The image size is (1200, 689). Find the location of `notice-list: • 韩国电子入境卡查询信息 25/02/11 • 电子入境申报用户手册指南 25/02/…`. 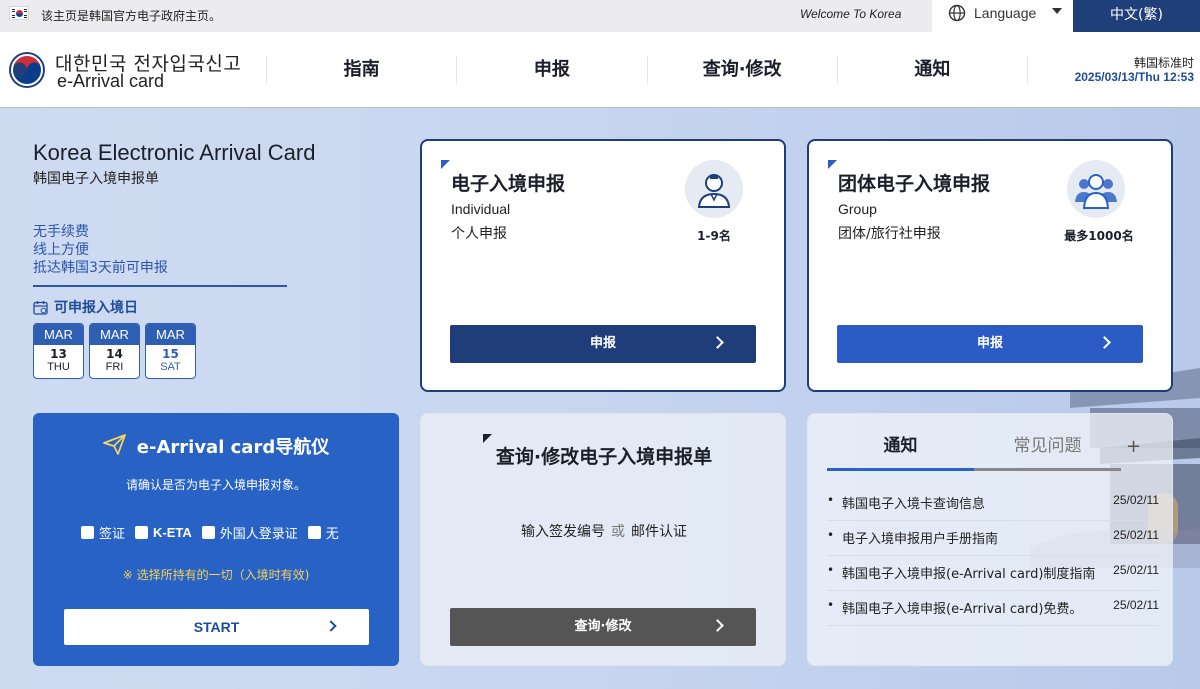

notice-list: • 韩国电子入境卡查询信息 25/02/11 • 电子入境申报用户手册指南 25/02/… is located at coordinates (993, 556).